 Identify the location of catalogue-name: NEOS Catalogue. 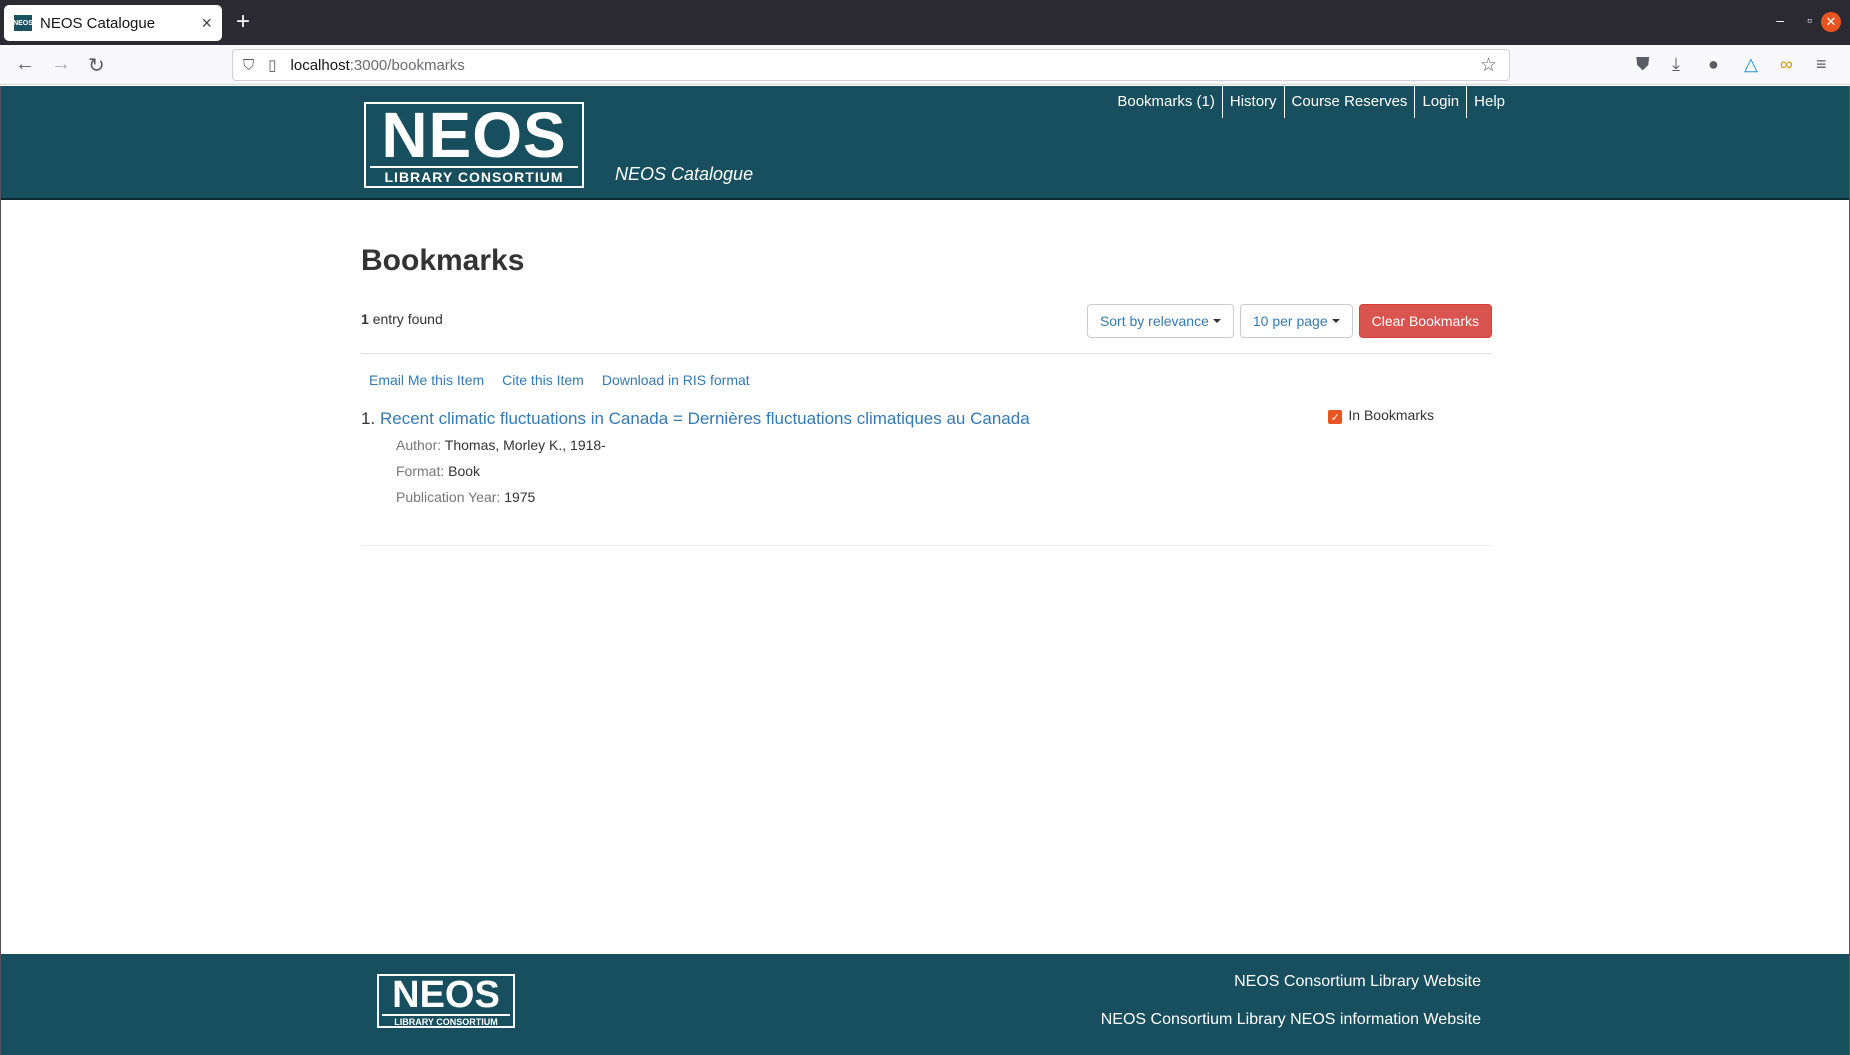
(684, 174).